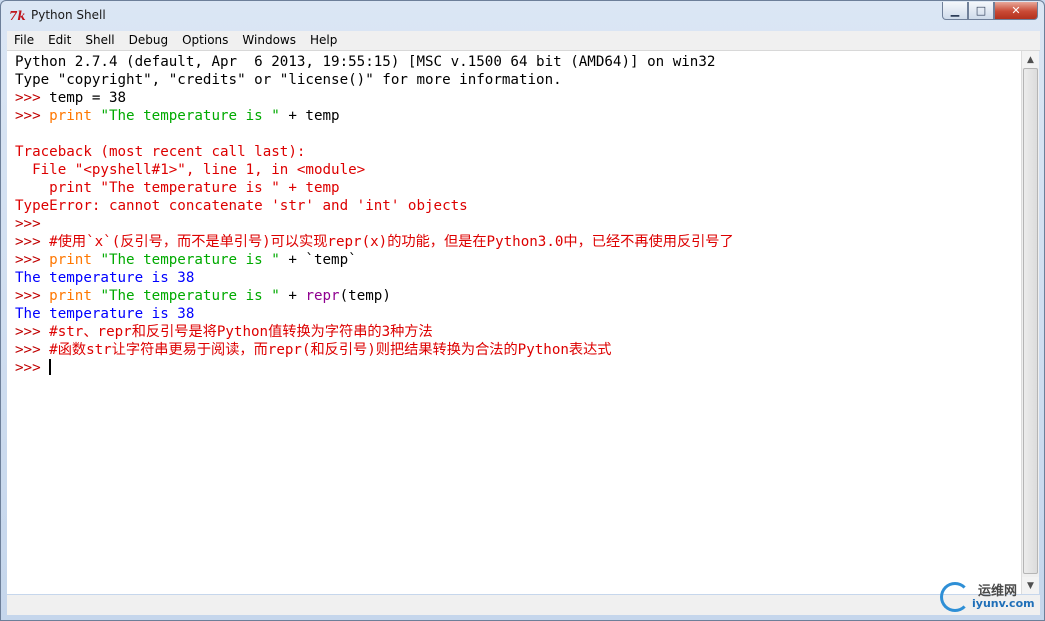  I want to click on vertical-scrollbar: ▲ ▼, so click(1030, 322).